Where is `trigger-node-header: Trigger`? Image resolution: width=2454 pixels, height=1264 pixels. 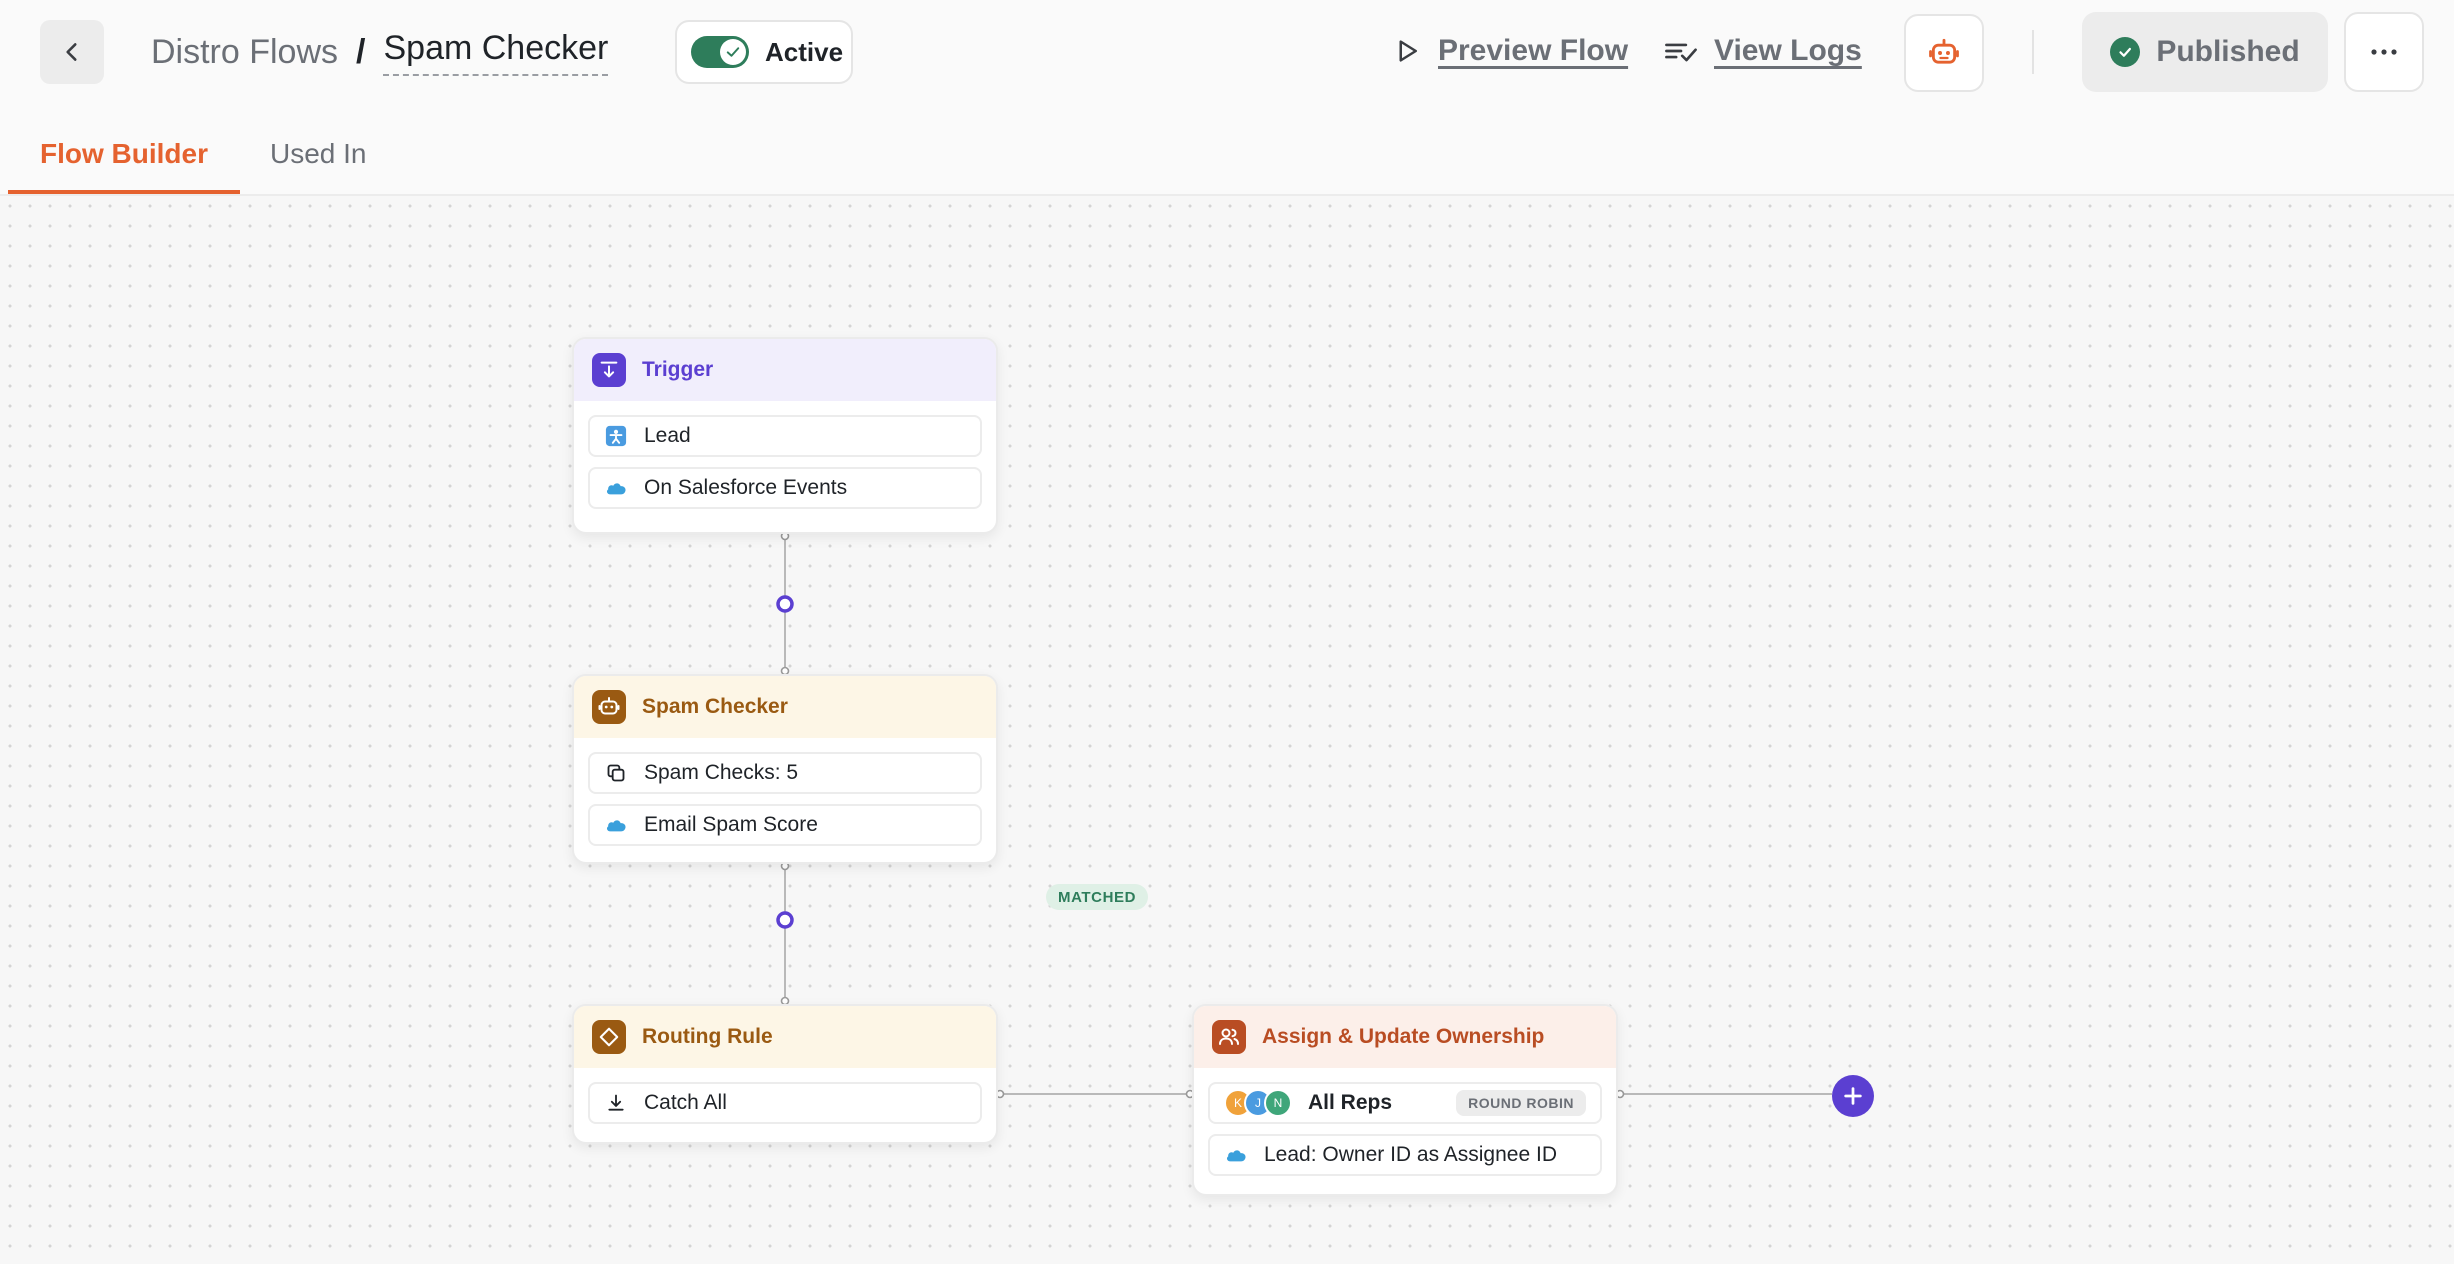 trigger-node-header: Trigger is located at coordinates (785, 370).